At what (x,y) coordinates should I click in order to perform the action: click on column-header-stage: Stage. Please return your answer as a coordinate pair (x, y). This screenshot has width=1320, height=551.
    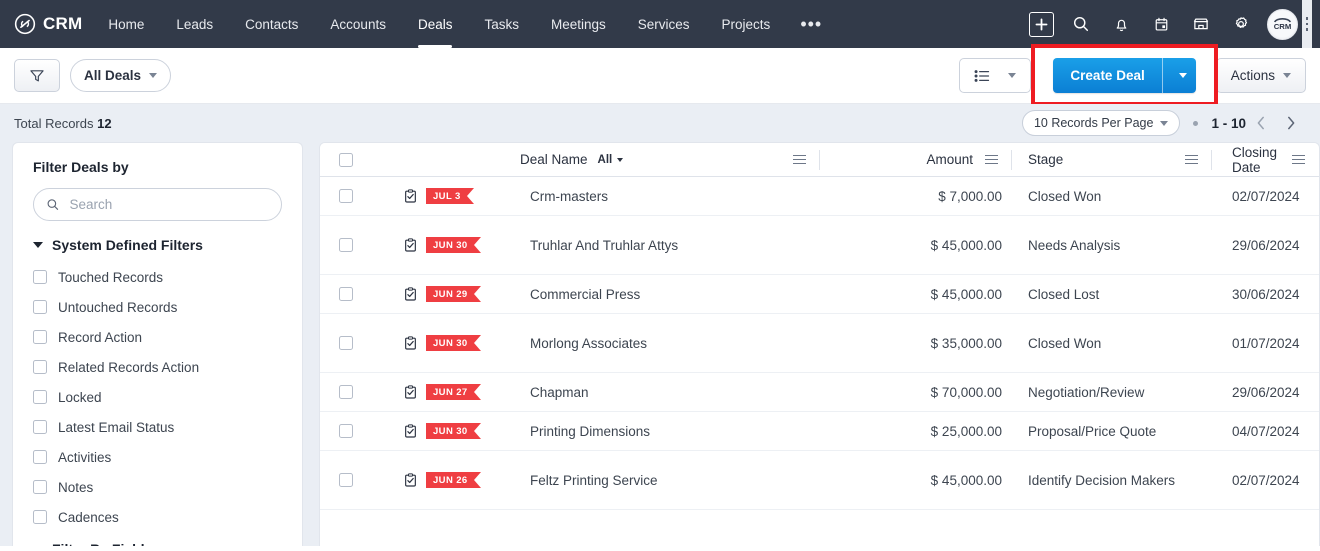
    Looking at the image, I should click on (1112, 160).